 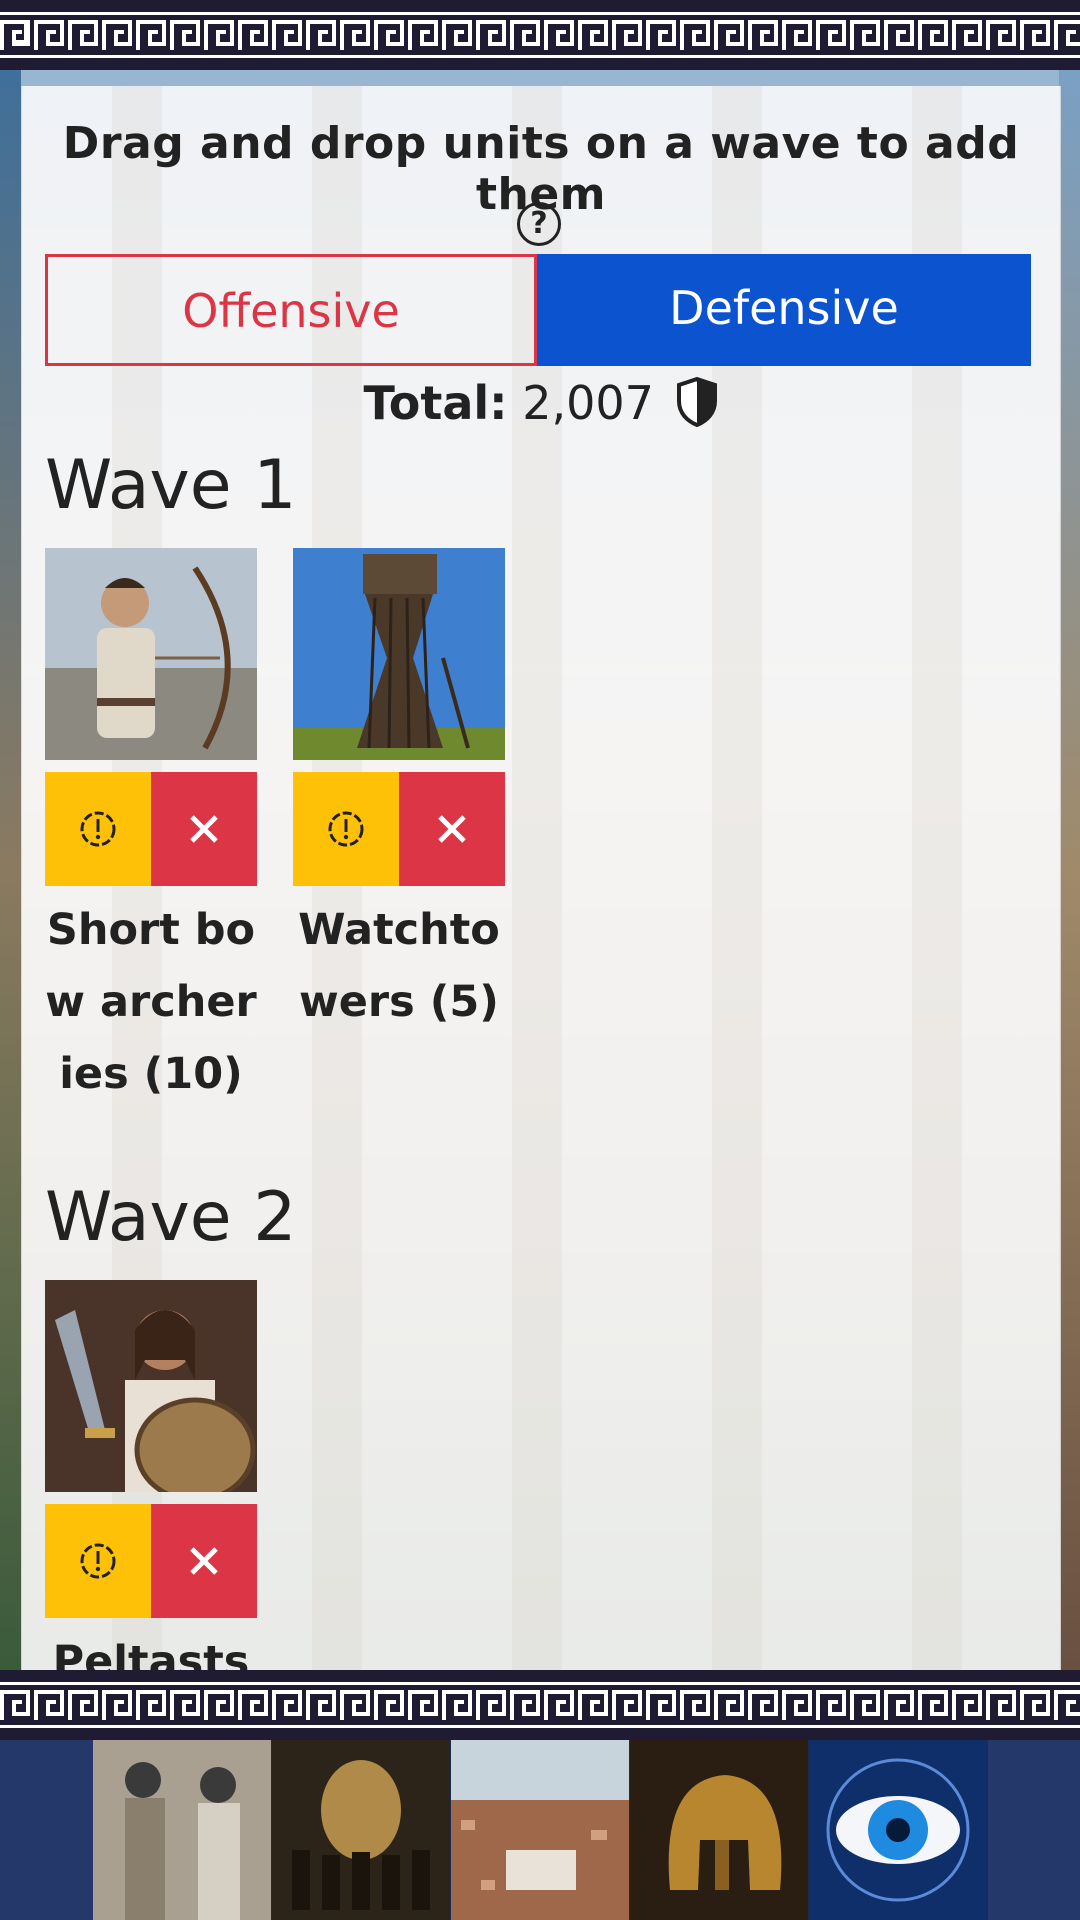 I want to click on total-readout: Total: 2,007, so click(x=541, y=407).